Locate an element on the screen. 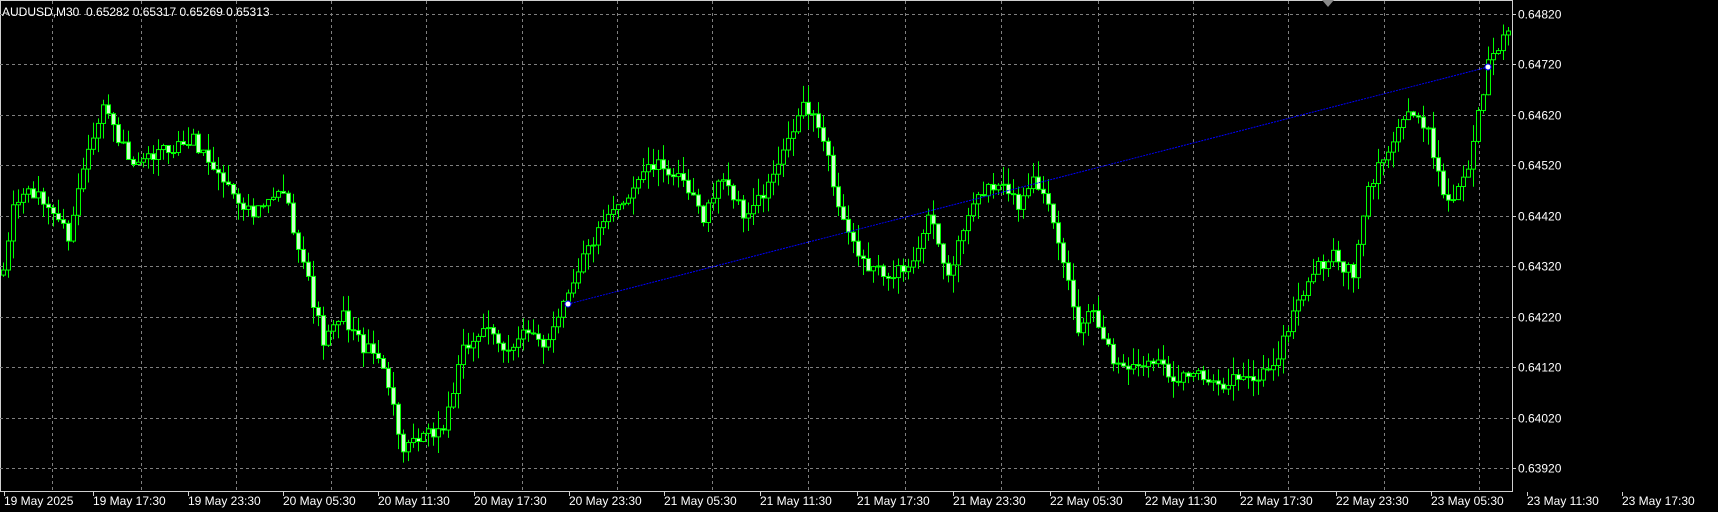 The image size is (1718, 512). price-label: 0.64420 is located at coordinates (1540, 217).